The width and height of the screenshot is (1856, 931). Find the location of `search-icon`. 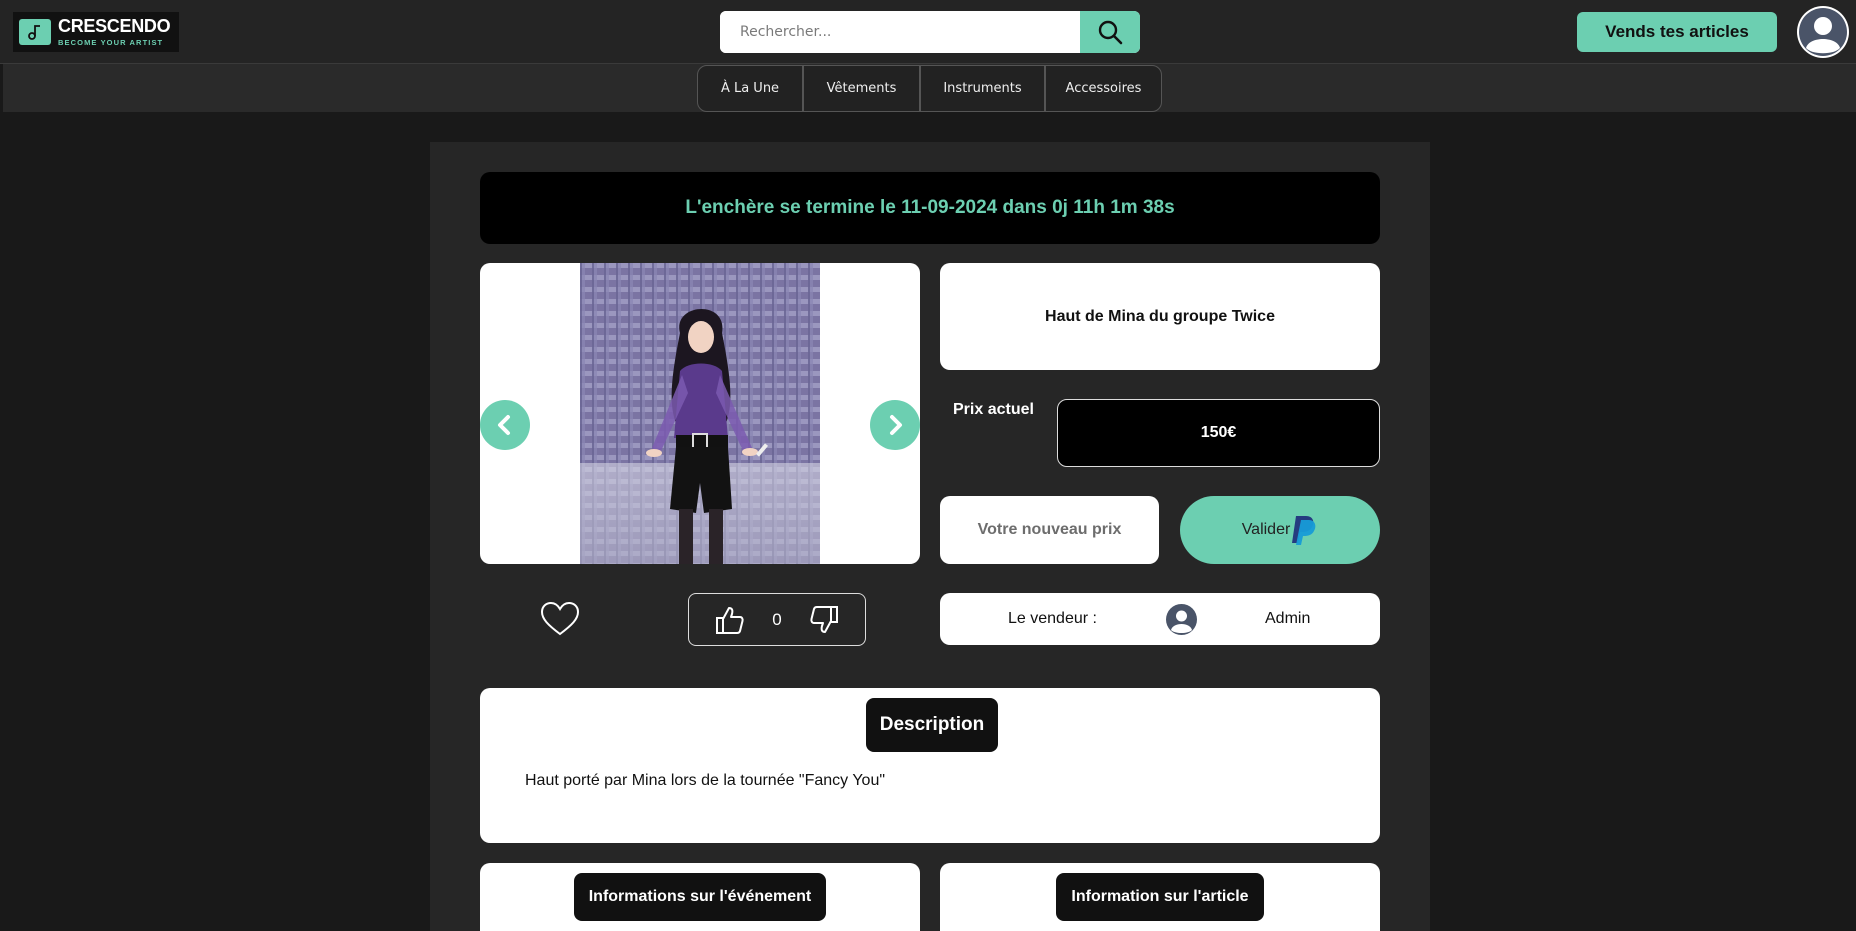

search-icon is located at coordinates (1110, 32).